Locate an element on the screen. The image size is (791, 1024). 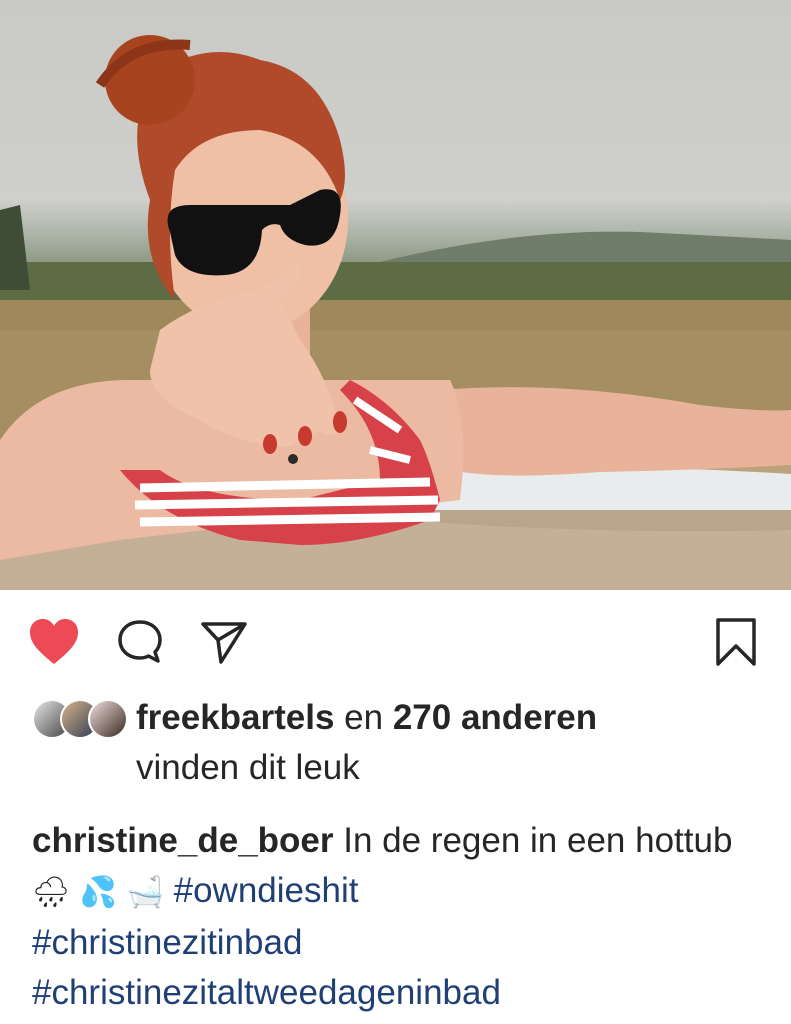
hashtag-link: #owndieshit is located at coordinates (266, 890).